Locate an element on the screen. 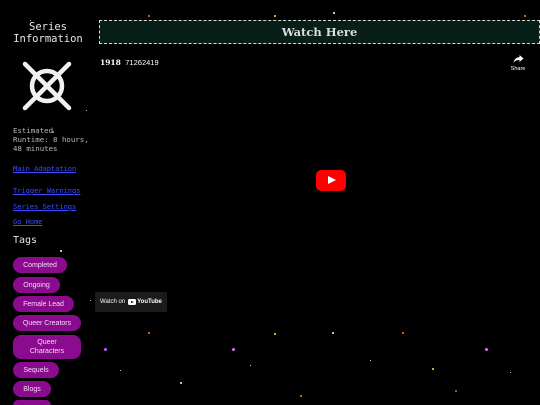 Image resolution: width=540 pixels, height=405 pixels. x-circle-logo-icon is located at coordinates (47, 86).